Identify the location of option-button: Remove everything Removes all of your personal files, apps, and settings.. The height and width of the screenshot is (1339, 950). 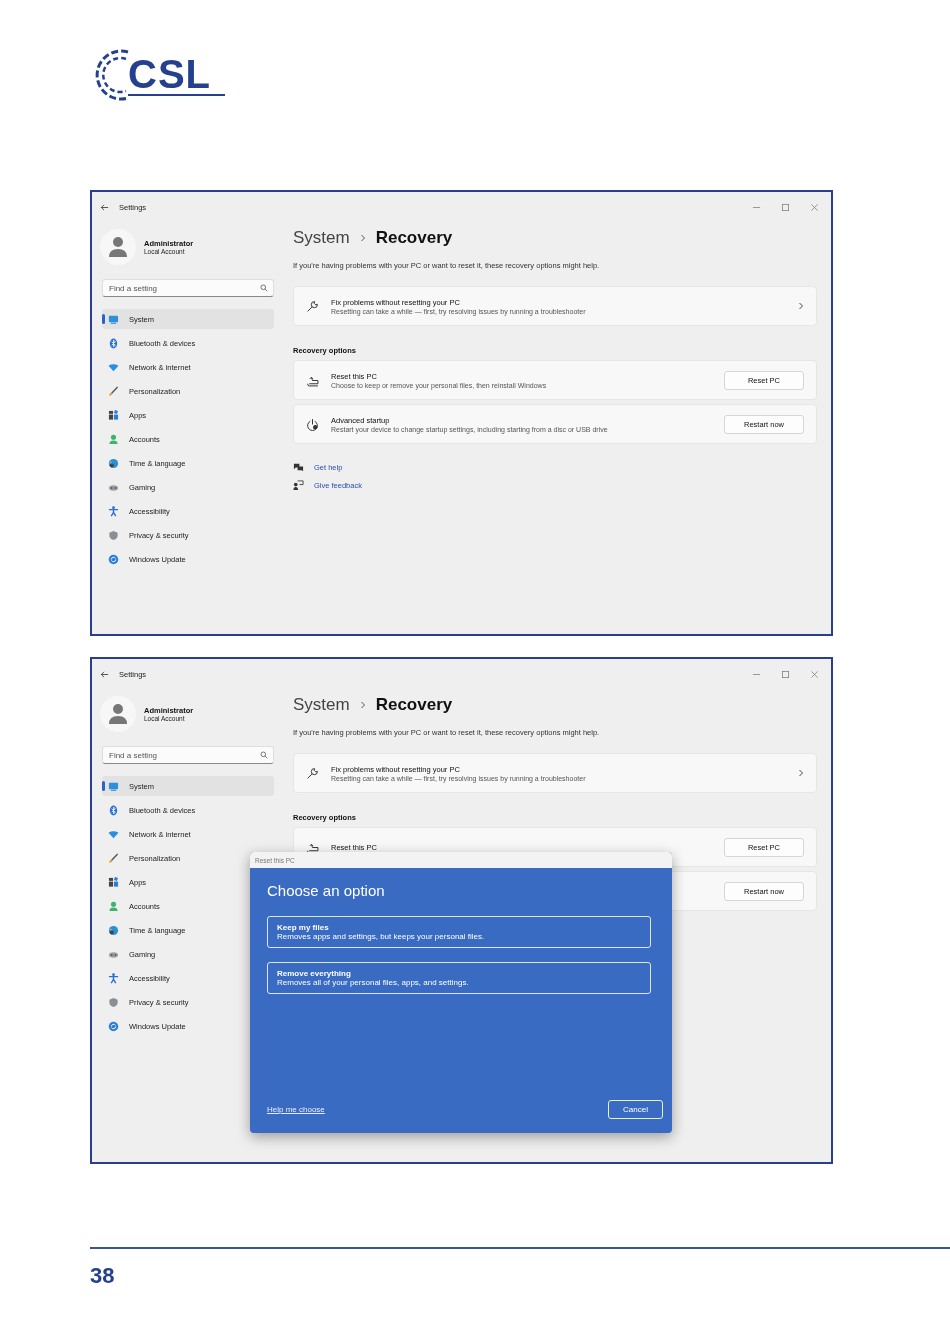
(459, 978).